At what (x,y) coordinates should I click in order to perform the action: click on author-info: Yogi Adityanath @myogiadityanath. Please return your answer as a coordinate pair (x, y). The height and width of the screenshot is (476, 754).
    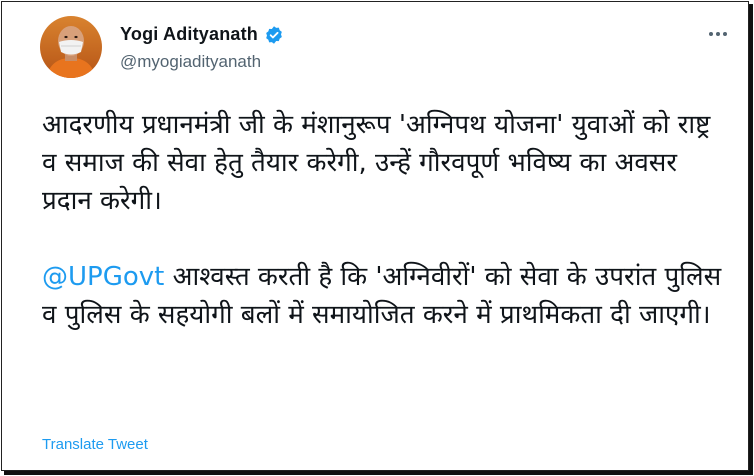
    Looking at the image, I should click on (202, 48).